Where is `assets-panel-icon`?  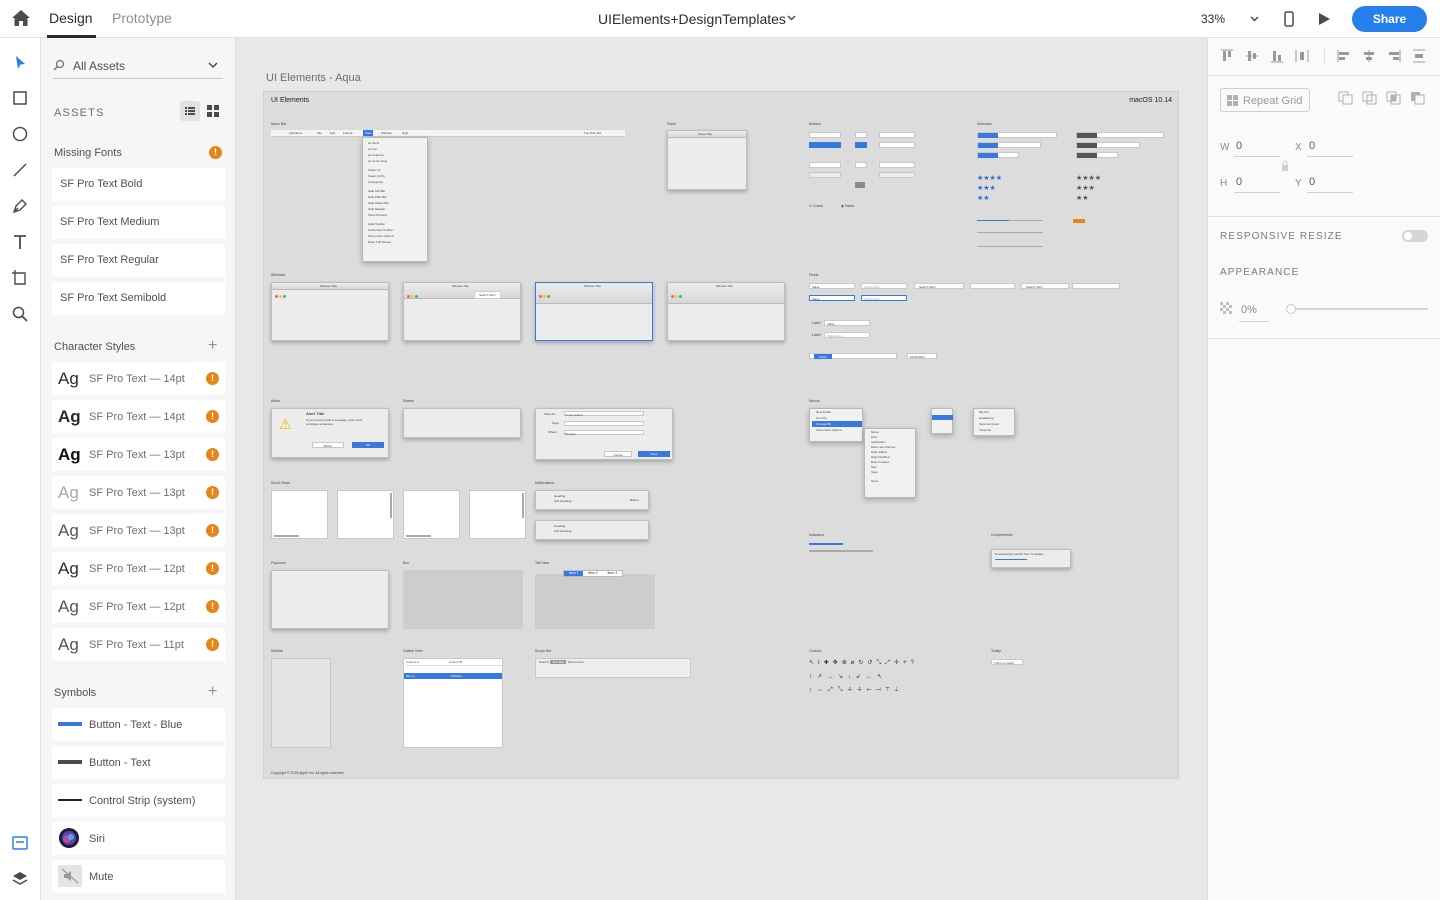
assets-panel-icon is located at coordinates (20, 843).